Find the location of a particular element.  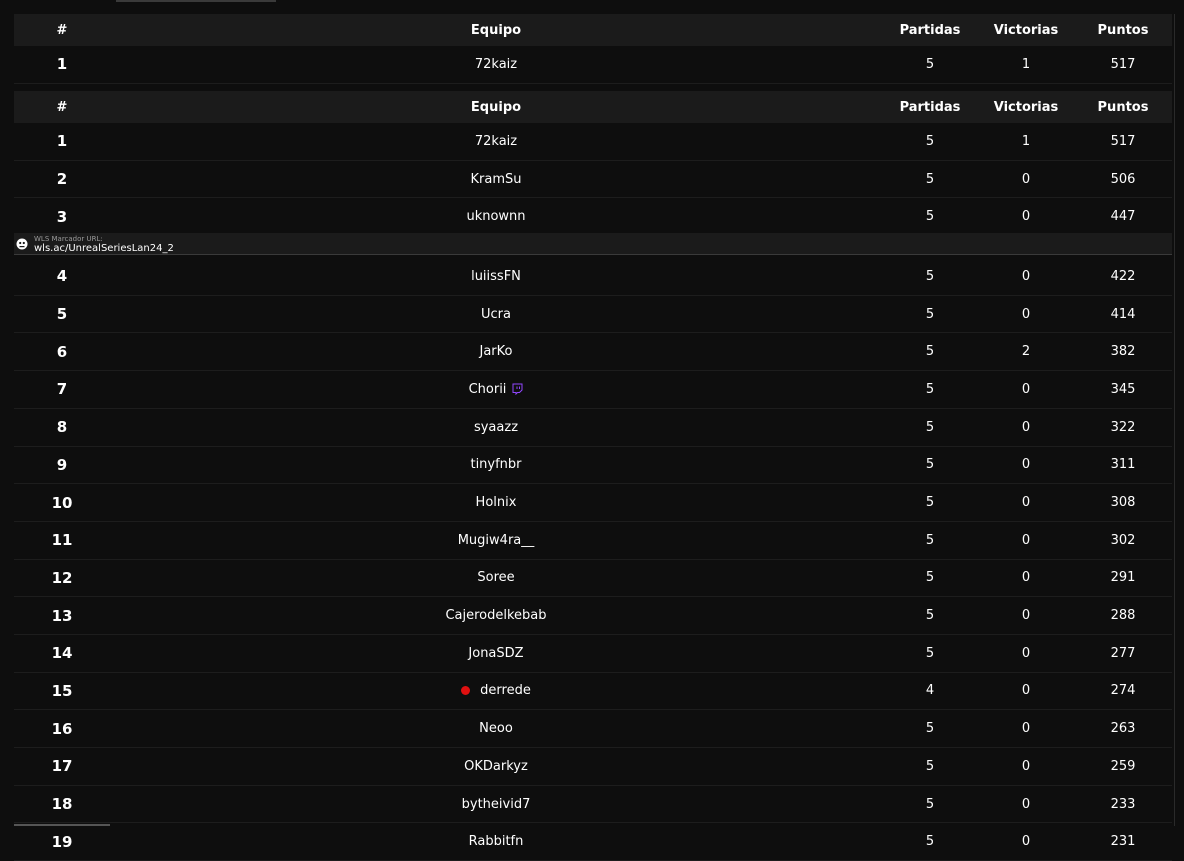

banner-url: wls.ac/UnrealSeriesLan24_2 is located at coordinates (104, 248).